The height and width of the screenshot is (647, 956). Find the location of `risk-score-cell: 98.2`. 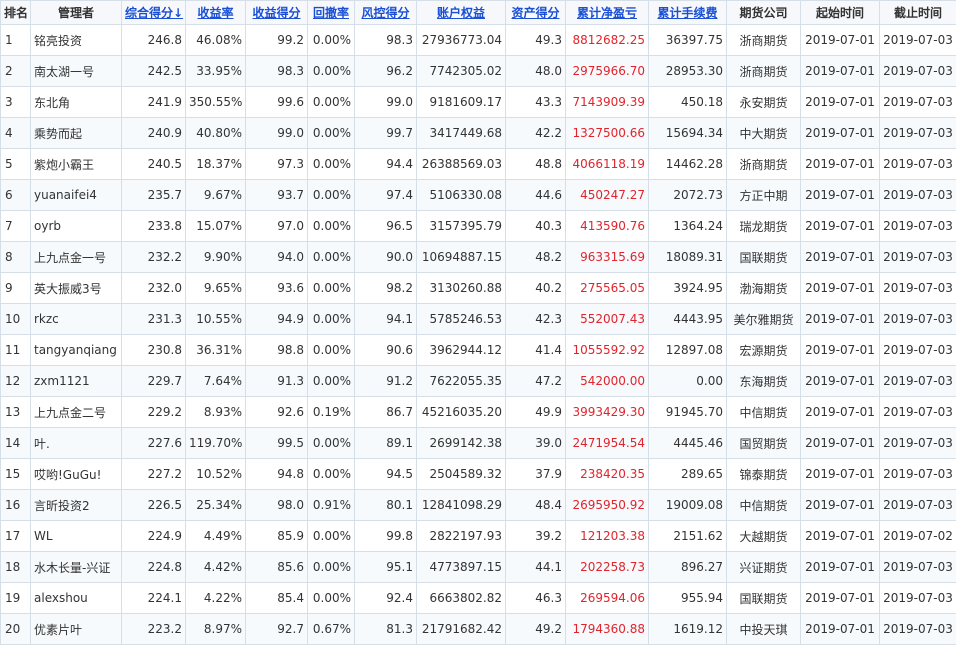

risk-score-cell: 98.2 is located at coordinates (385, 288).